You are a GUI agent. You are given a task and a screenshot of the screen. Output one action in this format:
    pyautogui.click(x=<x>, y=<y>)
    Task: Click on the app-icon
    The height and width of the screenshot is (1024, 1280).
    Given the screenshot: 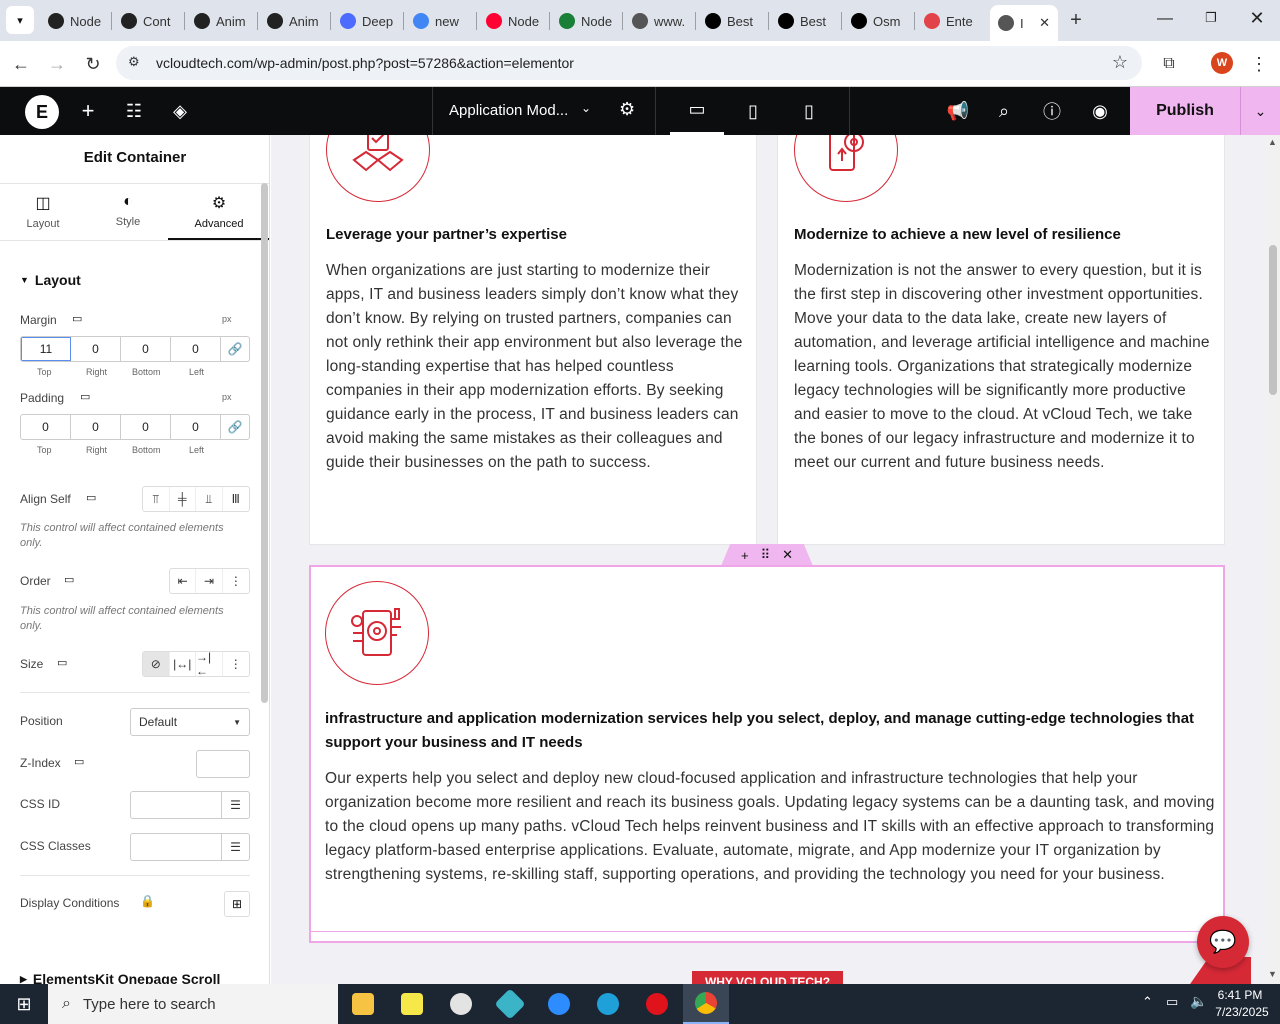 What is the action you would take?
    pyautogui.click(x=510, y=1004)
    